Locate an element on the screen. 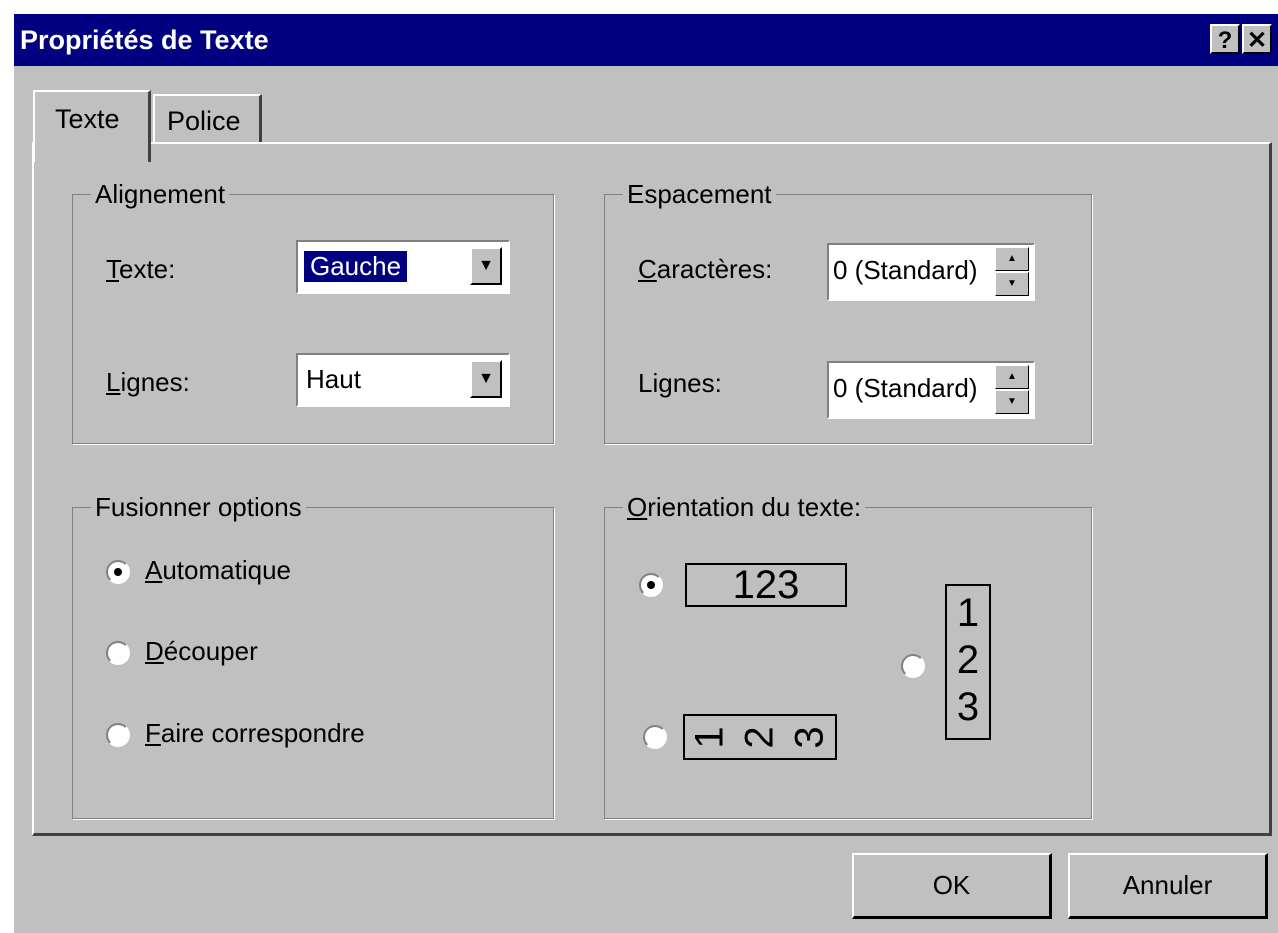 The image size is (1278, 933). window-title: Propriétés de Texte is located at coordinates (144, 40).